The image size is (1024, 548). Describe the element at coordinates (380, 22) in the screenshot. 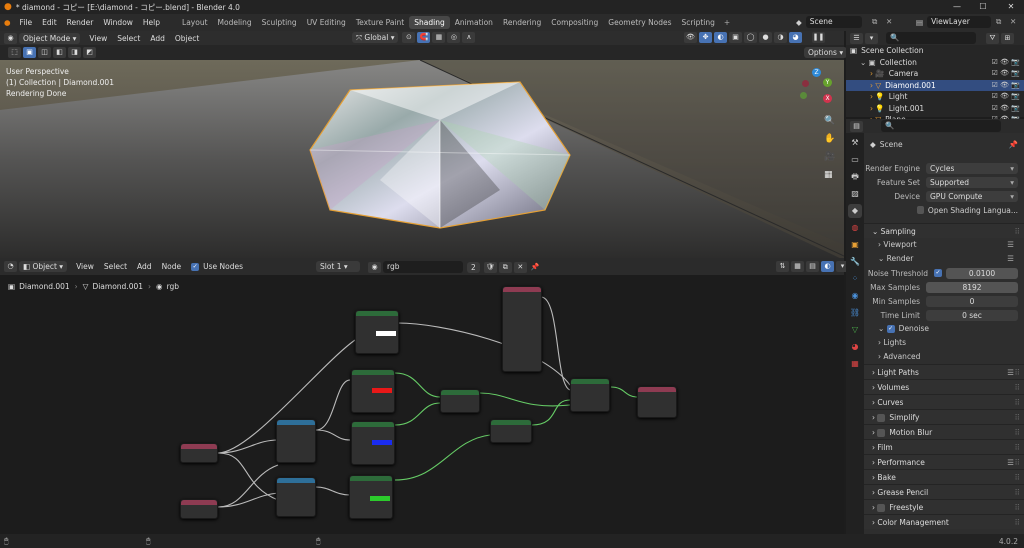

I see `tab-texture-paint: Texture Paint` at that location.